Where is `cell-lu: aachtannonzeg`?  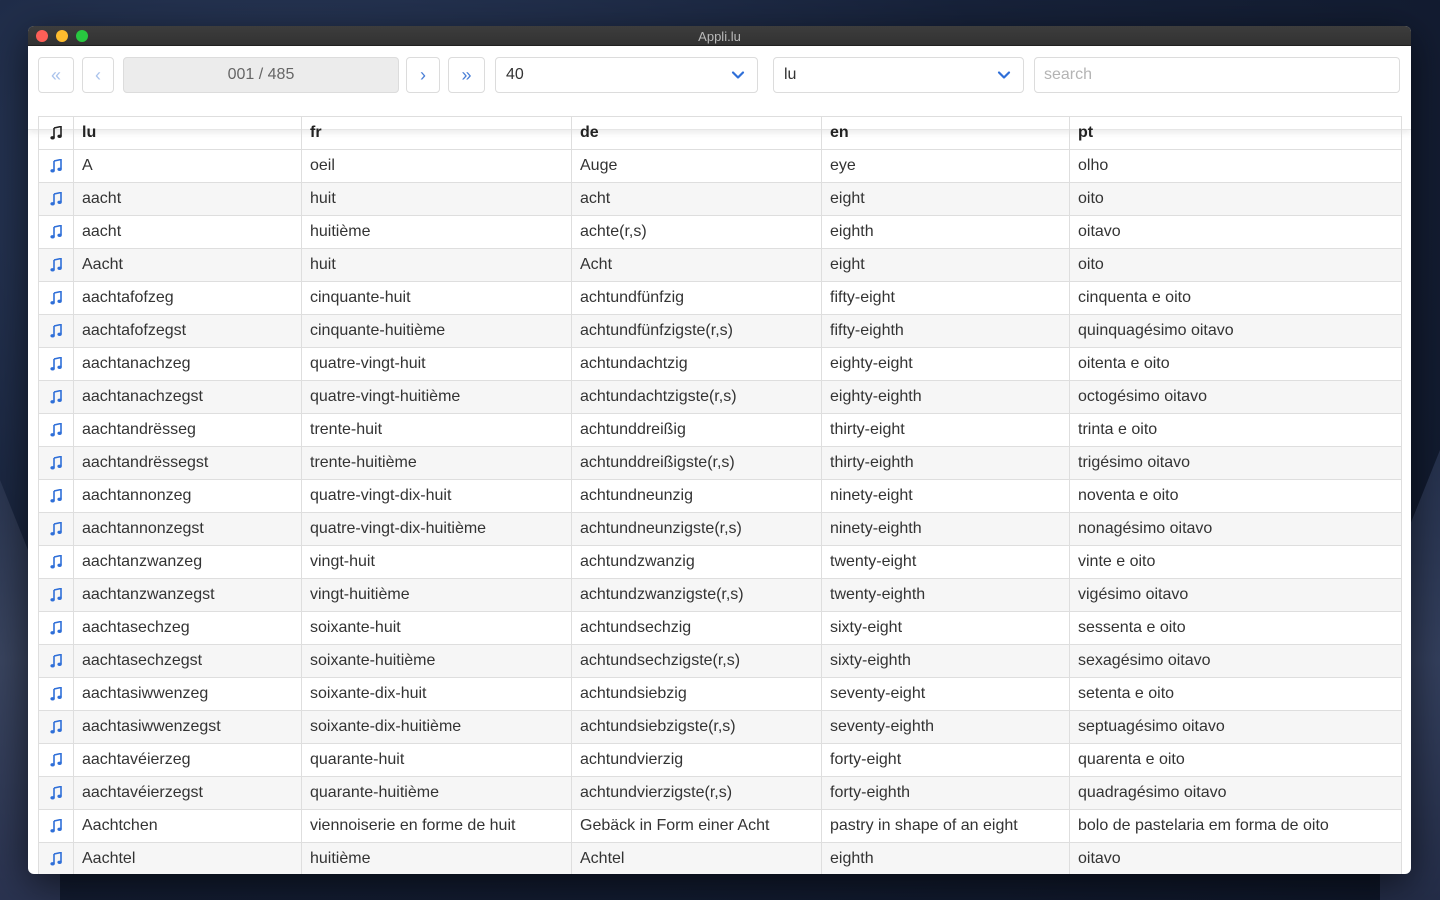 cell-lu: aachtannonzeg is located at coordinates (187, 496).